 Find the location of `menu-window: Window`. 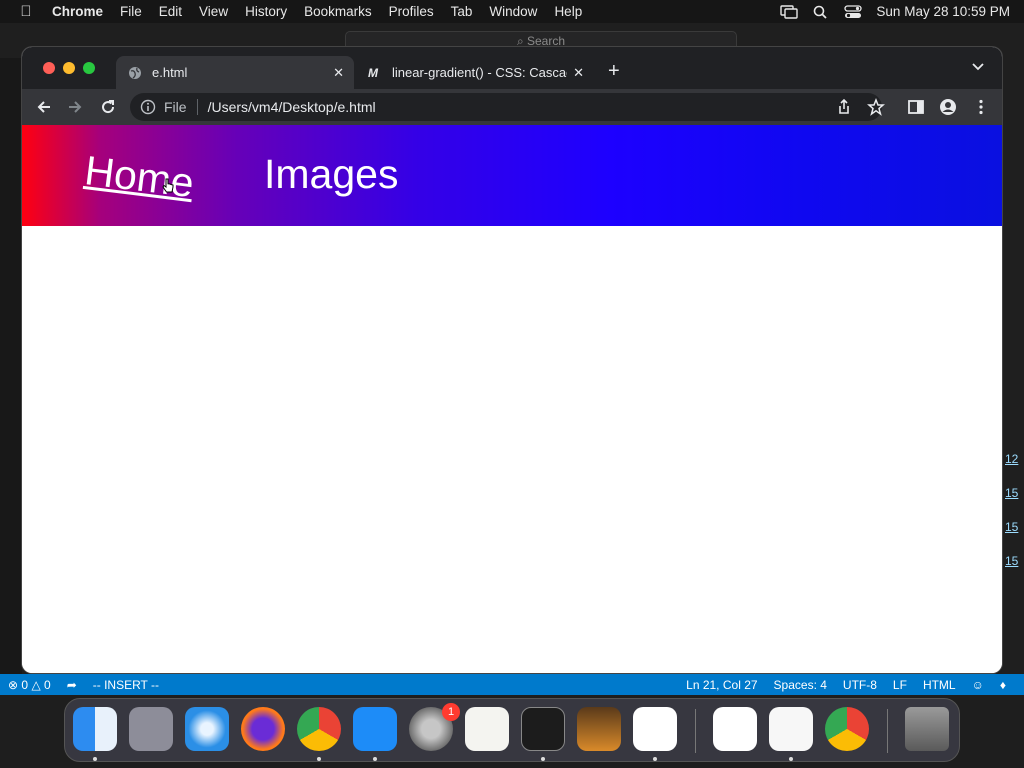

menu-window: Window is located at coordinates (513, 11).